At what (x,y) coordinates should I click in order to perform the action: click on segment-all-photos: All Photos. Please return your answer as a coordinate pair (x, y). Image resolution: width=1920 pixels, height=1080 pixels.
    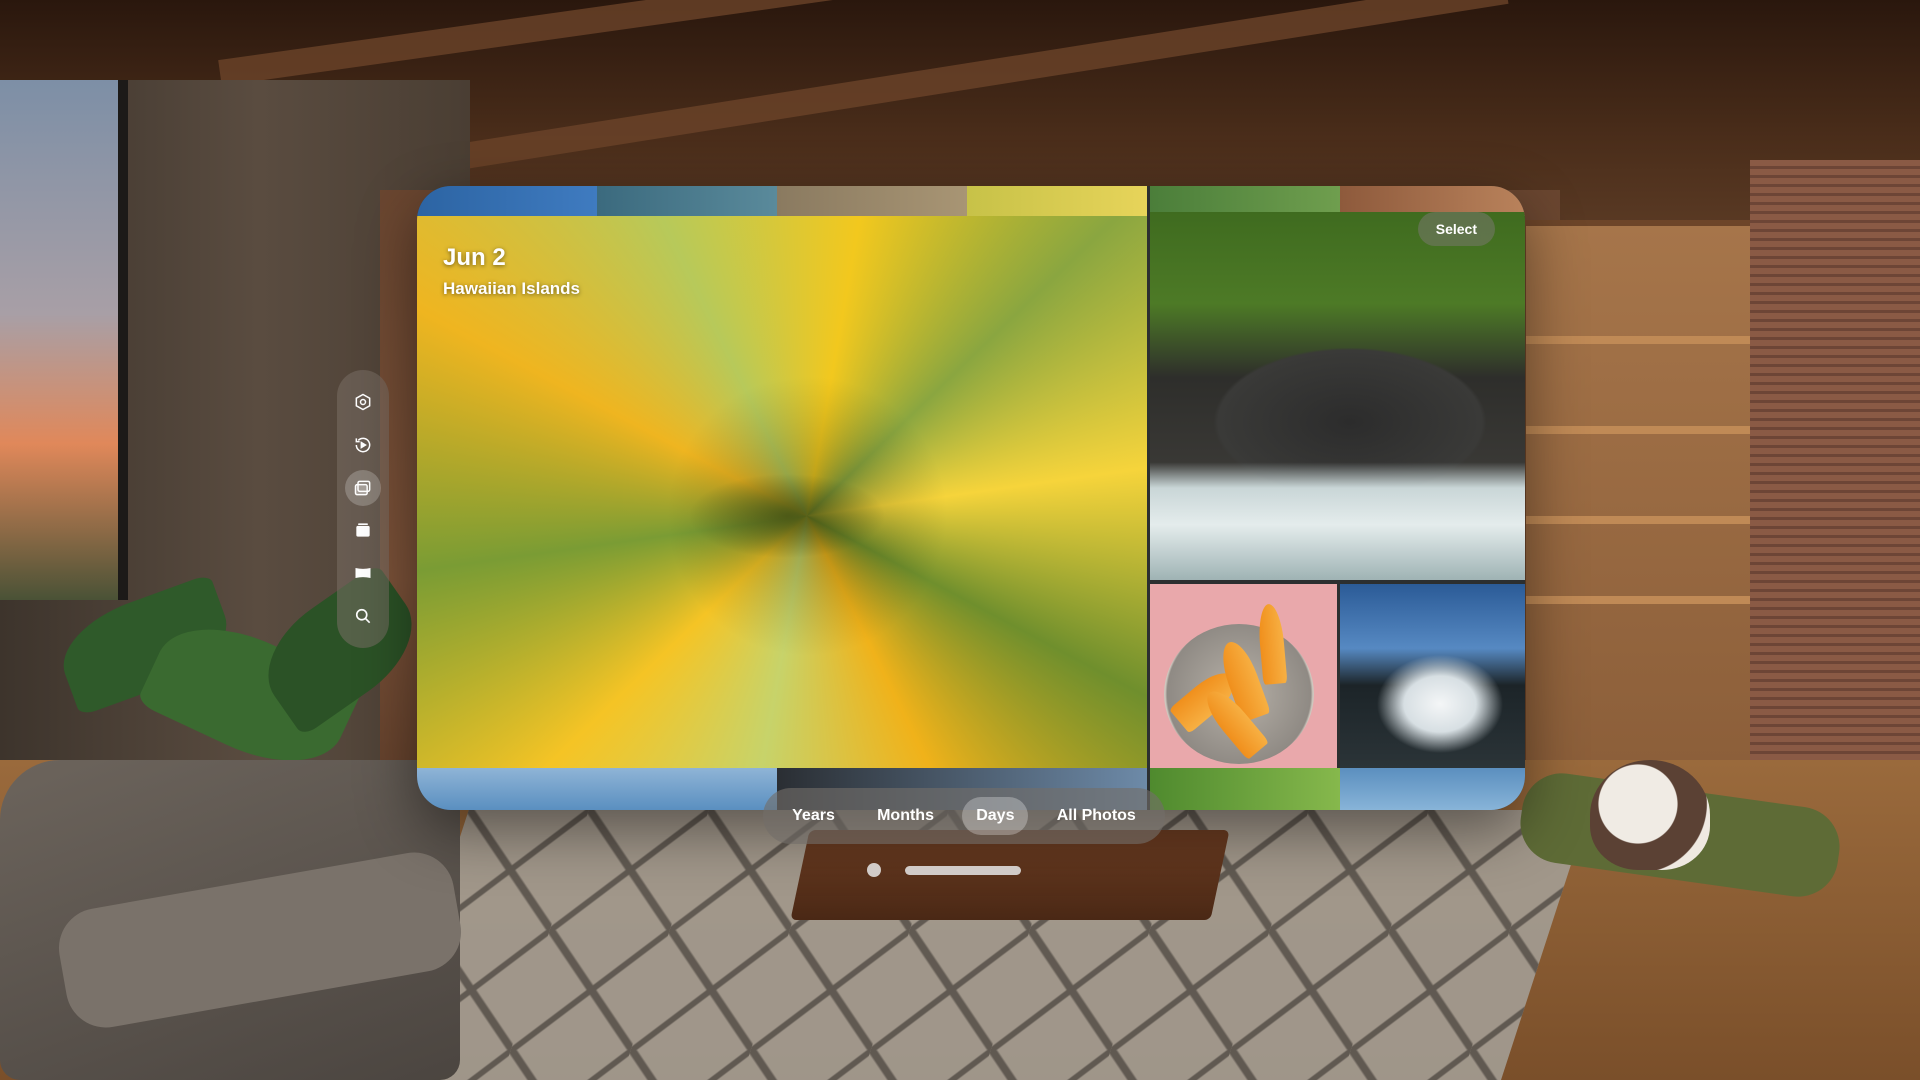
    Looking at the image, I should click on (1096, 816).